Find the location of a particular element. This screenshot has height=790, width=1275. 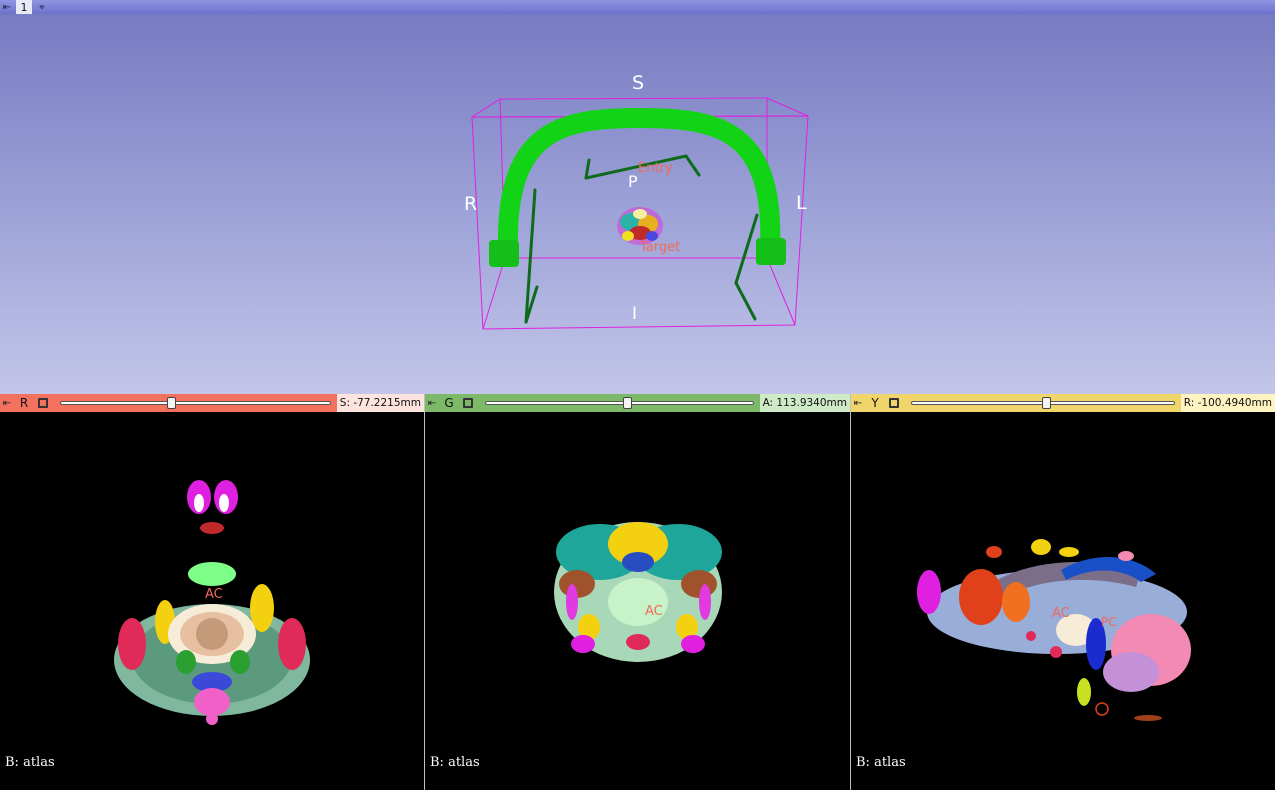

orientation-superior: S is located at coordinates (638, 83).